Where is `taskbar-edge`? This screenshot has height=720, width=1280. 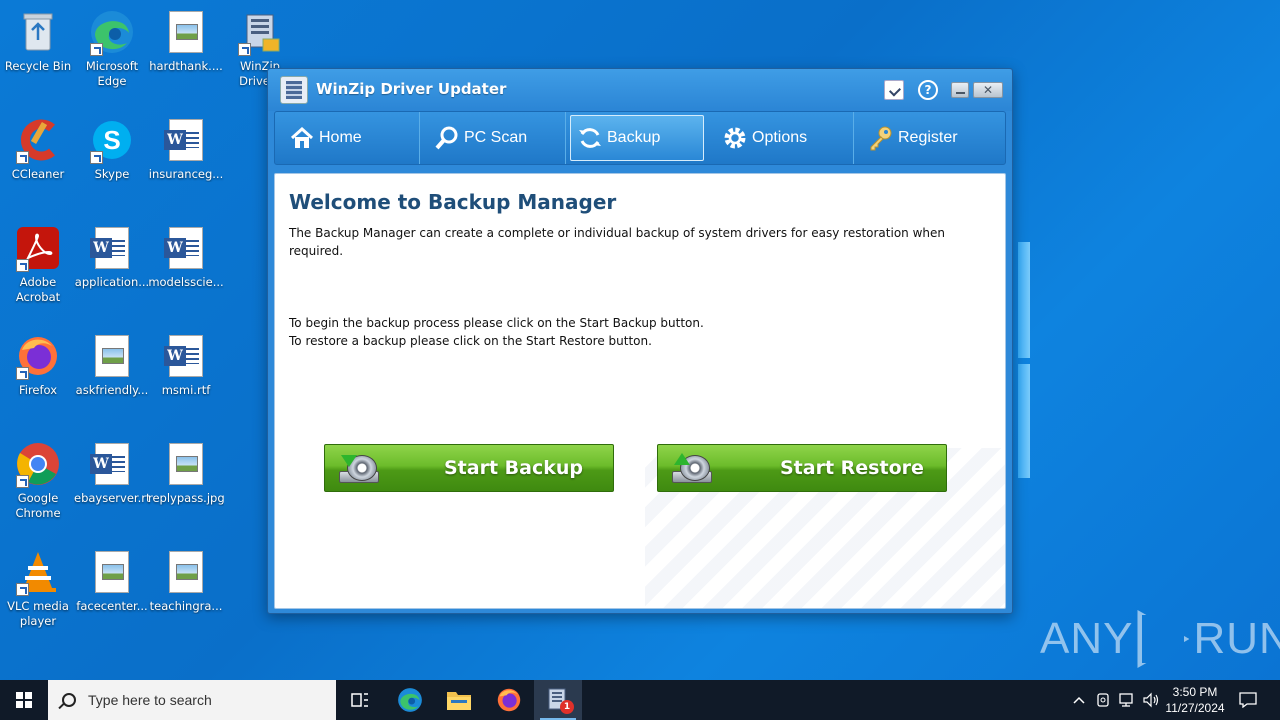 taskbar-edge is located at coordinates (410, 700).